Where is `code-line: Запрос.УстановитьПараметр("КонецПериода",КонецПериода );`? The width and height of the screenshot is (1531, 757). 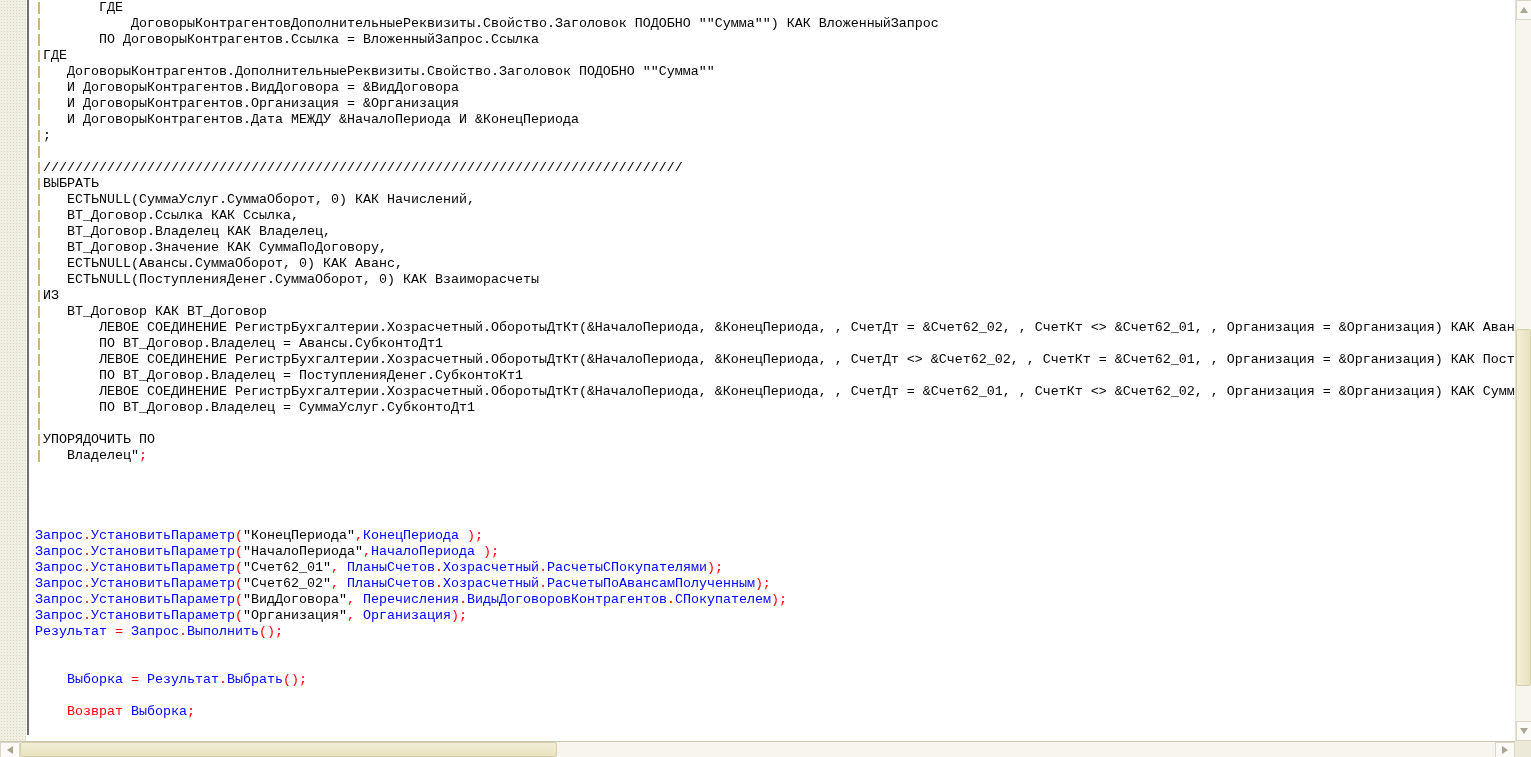
code-line: Запрос.УстановитьПараметр("КонецПериода",КонецПериода ); is located at coordinates (259, 536).